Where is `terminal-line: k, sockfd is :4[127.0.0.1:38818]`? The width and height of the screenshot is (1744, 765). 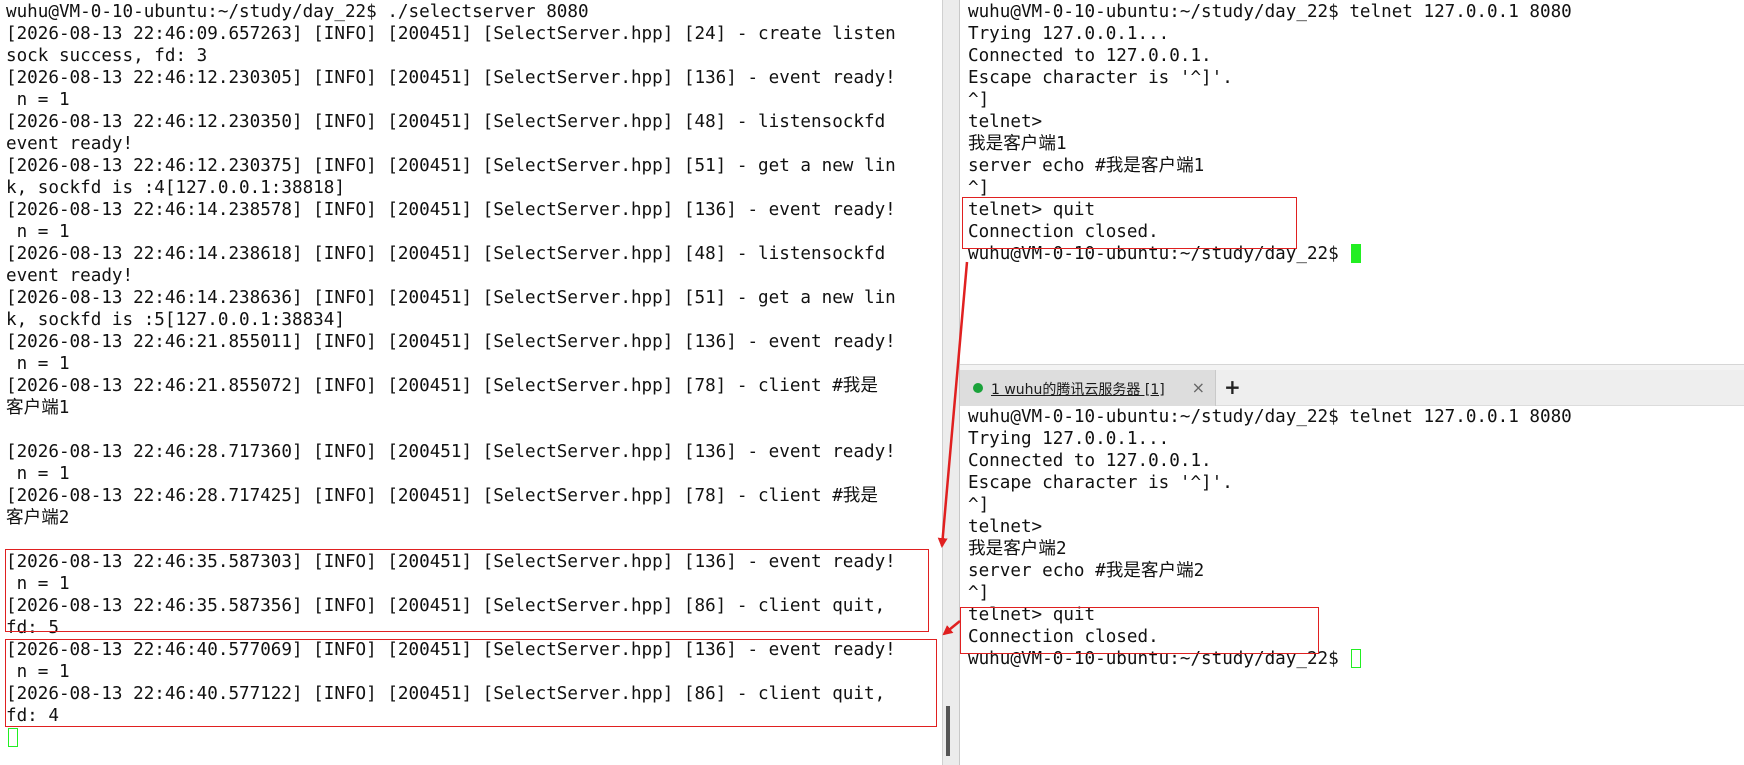 terminal-line: k, sockfd is :4[127.0.0.1:38818] is located at coordinates (175, 188).